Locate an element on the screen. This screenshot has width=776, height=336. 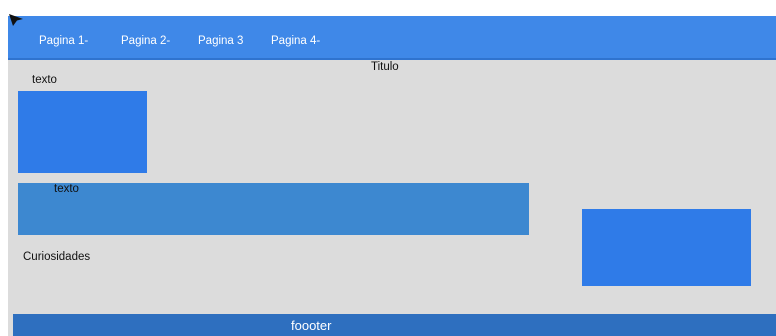
nav-link-pagina-4: Pagina 4- is located at coordinates (295, 41).